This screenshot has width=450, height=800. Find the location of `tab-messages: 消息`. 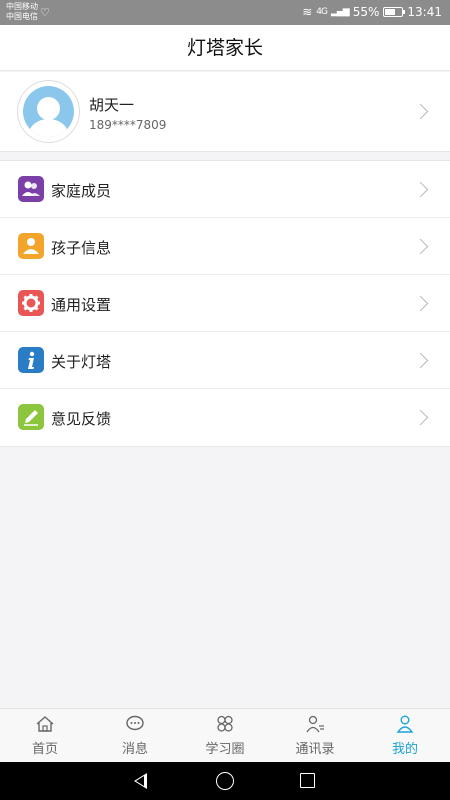

tab-messages: 消息 is located at coordinates (135, 735).